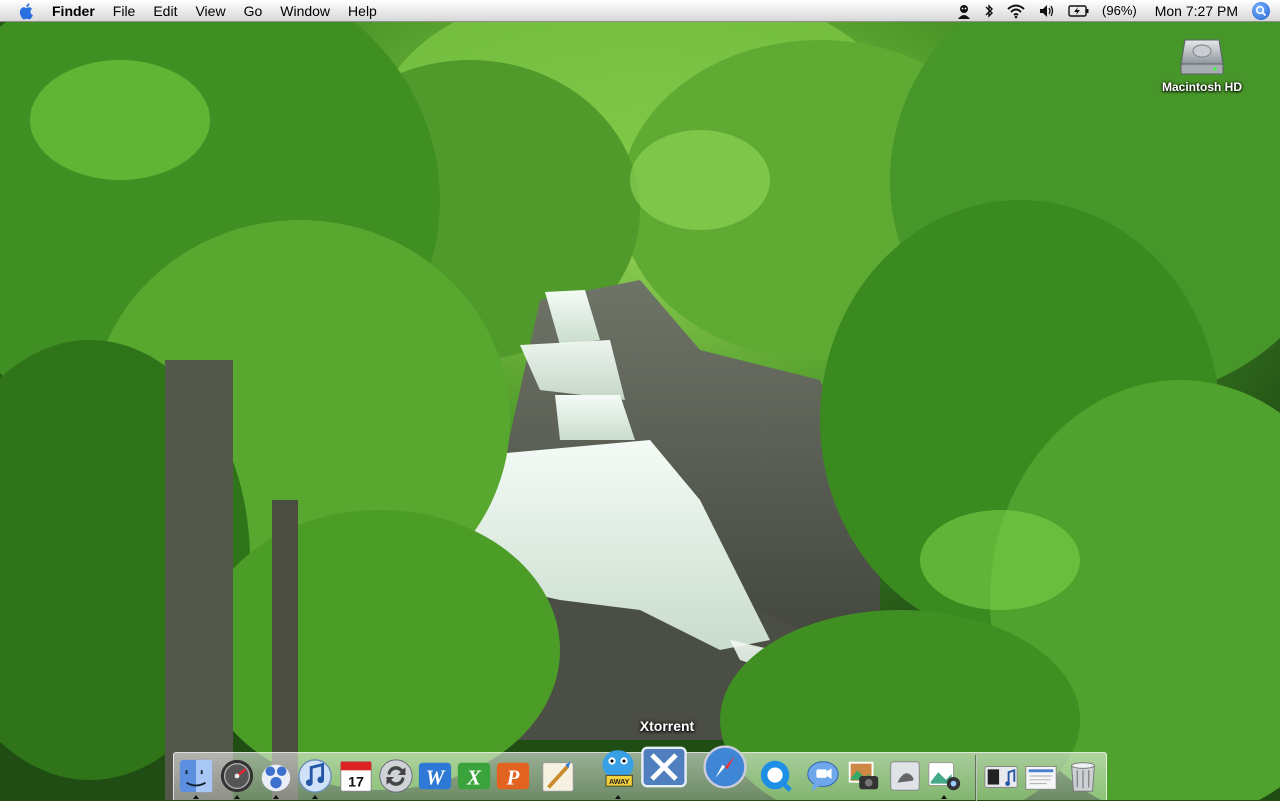 Image resolution: width=1280 pixels, height=801 pixels. What do you see at coordinates (253, 11) in the screenshot?
I see `menu-go: Go` at bounding box center [253, 11].